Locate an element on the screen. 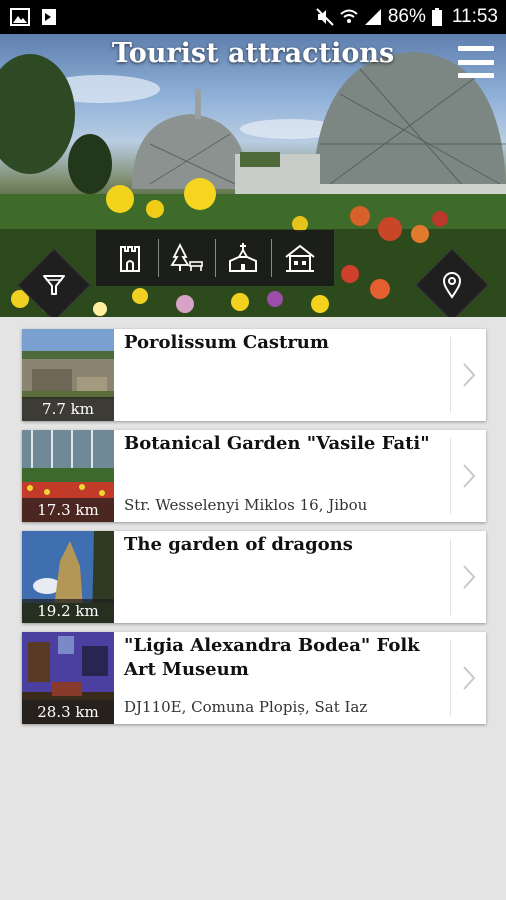 The height and width of the screenshot is (900, 506). attraction-card: 7.7 km Porolissum Castrum is located at coordinates (254, 375).